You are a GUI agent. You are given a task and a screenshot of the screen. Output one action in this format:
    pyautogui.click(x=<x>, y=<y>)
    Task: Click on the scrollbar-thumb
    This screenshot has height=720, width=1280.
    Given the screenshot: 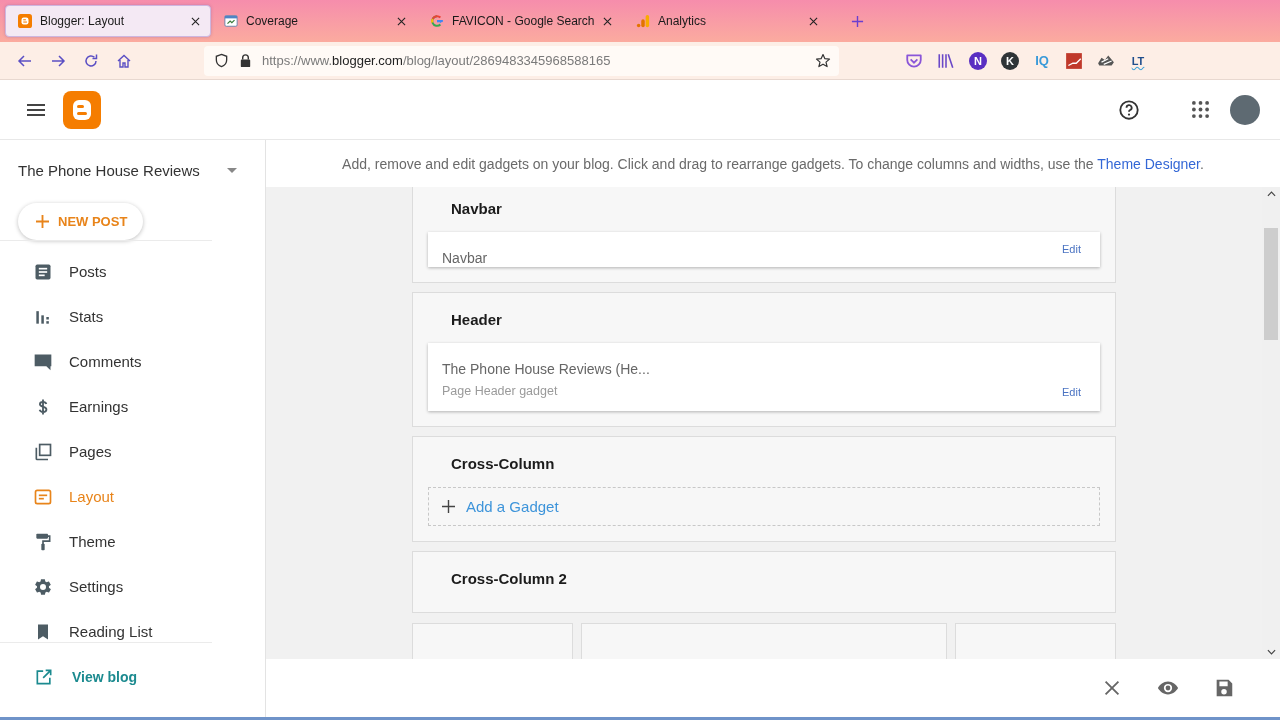 What is the action you would take?
    pyautogui.click(x=1271, y=284)
    